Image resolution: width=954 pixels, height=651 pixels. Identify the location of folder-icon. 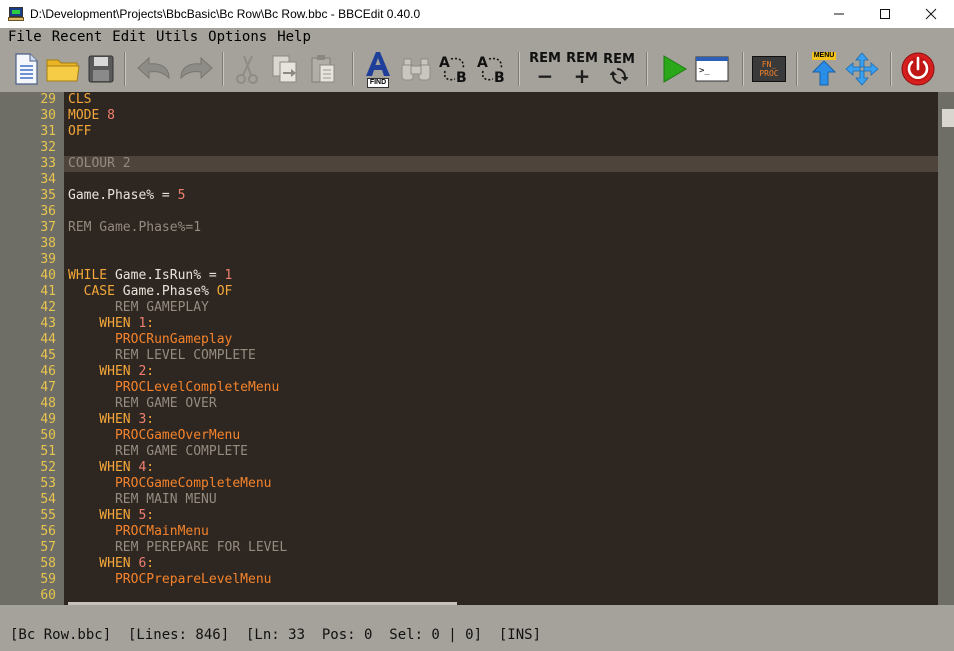
(63, 70).